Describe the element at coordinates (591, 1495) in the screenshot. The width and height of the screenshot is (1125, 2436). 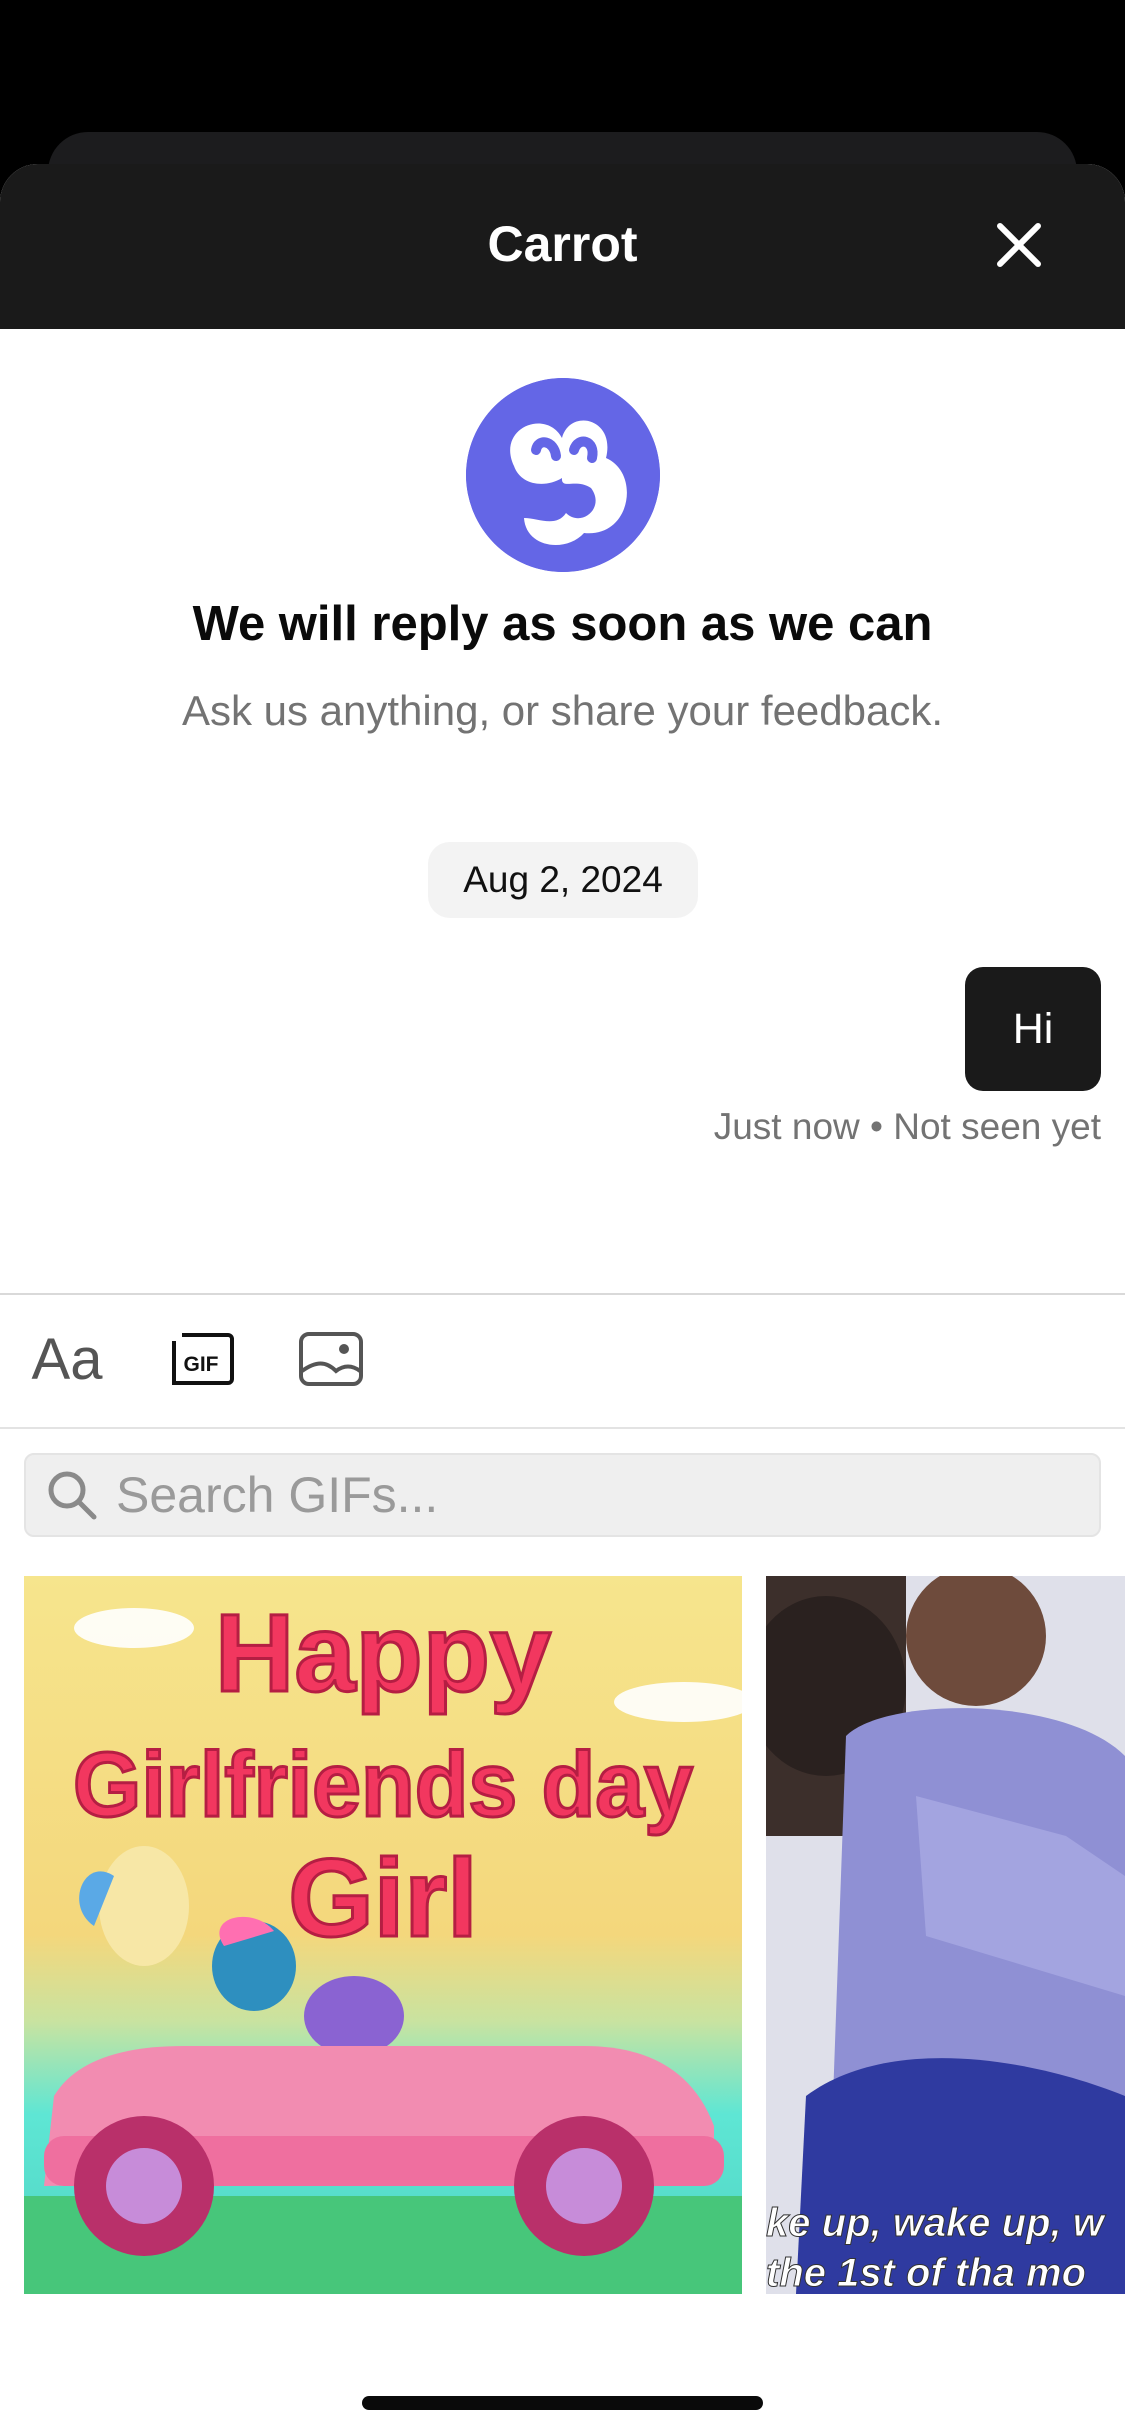
I see `gif-search-input` at that location.